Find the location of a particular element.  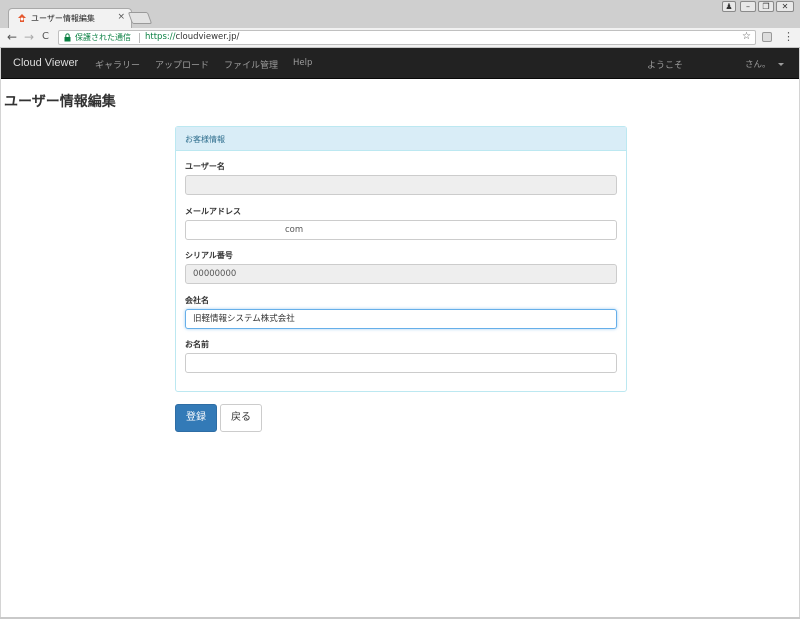

username-field is located at coordinates (401, 185).